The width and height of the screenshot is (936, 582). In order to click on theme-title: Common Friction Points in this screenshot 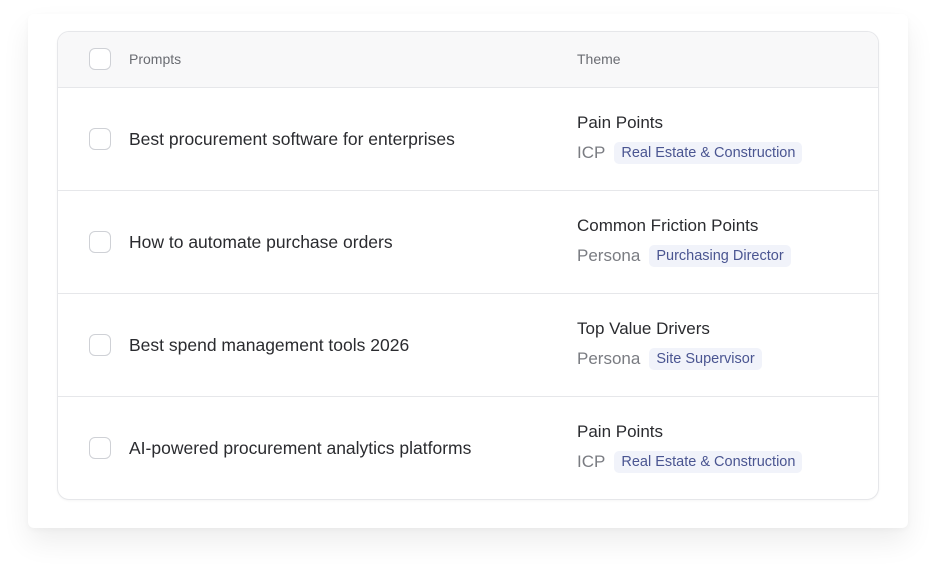, I will do `click(668, 225)`.